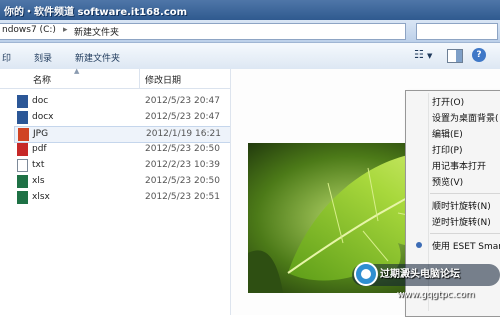  I want to click on menu-item-rotate-clockwise: 顺时针旋转(N), so click(461, 205).